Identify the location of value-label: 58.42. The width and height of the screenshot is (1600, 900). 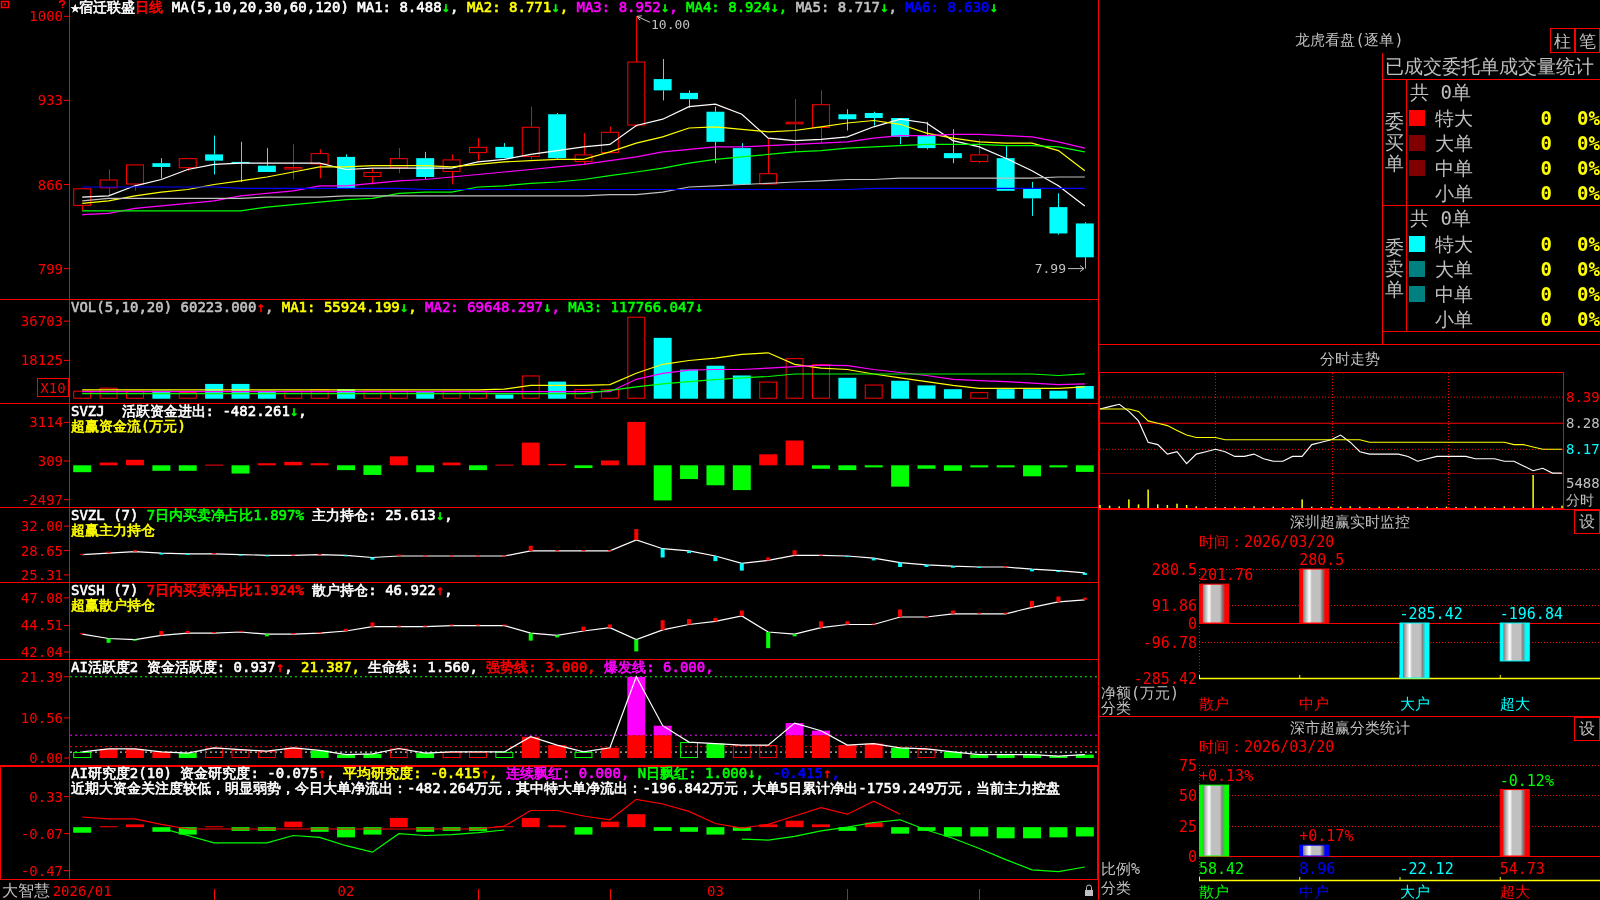
(1222, 869).